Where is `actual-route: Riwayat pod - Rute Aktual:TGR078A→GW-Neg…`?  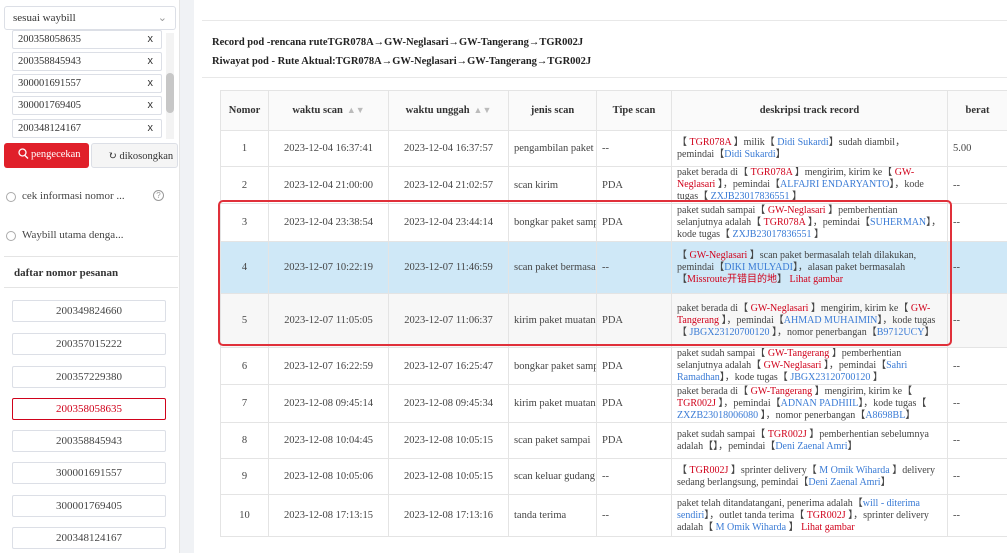
actual-route: Riwayat pod - Rute Aktual:TGR078A→GW-Neg… is located at coordinates (402, 61).